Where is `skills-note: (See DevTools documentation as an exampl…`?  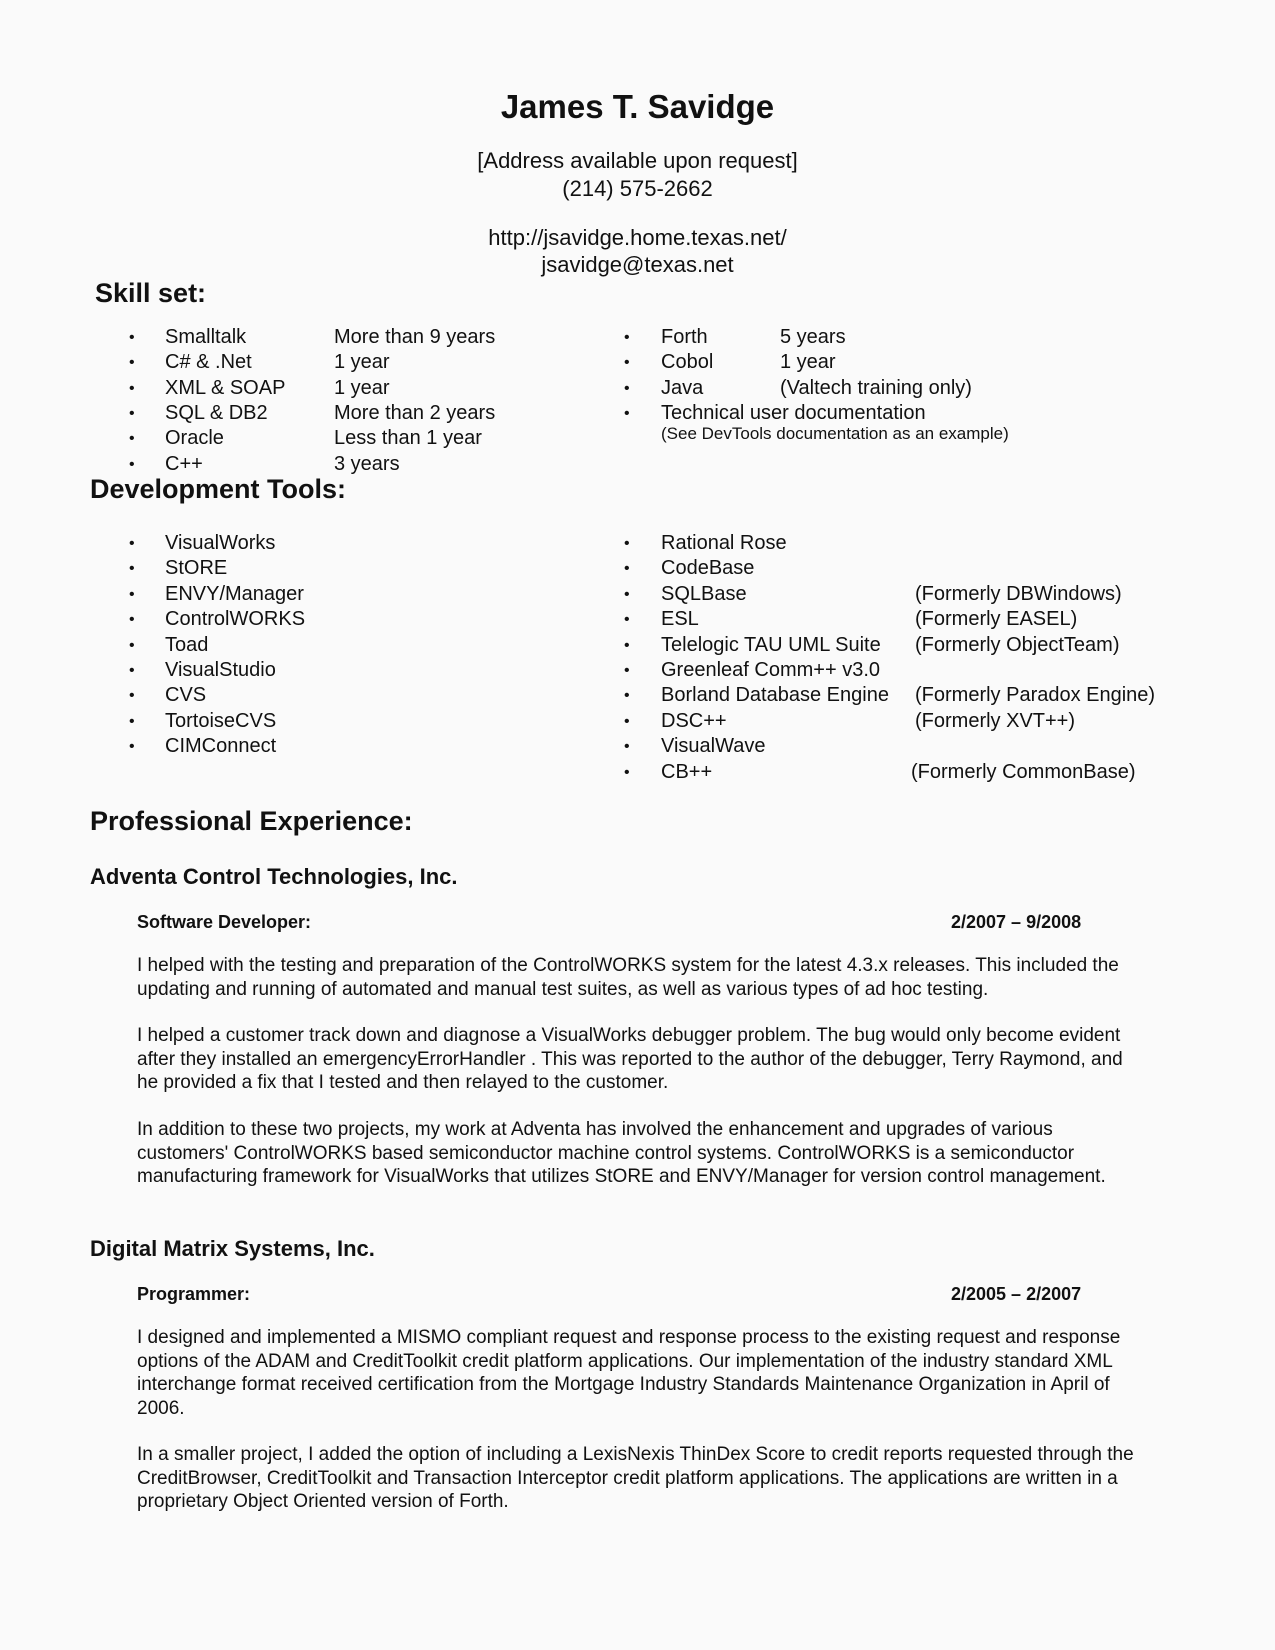
skills-note: (See DevTools documentation as an exampl… is located at coordinates (835, 433).